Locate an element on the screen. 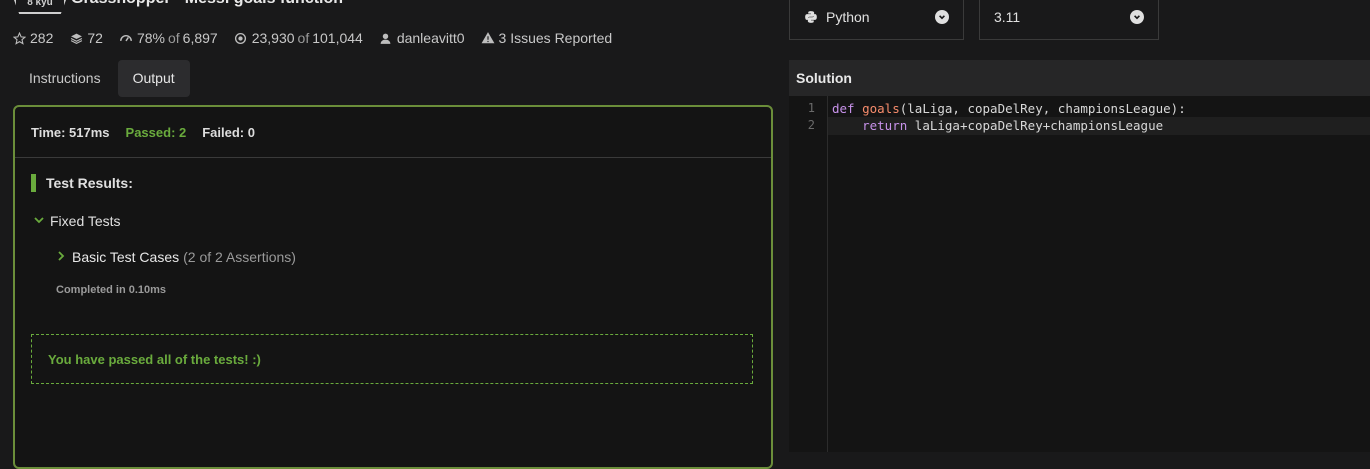 Image resolution: width=1370 pixels, height=469 pixels. version-select-value: 3.11 is located at coordinates (1007, 16).